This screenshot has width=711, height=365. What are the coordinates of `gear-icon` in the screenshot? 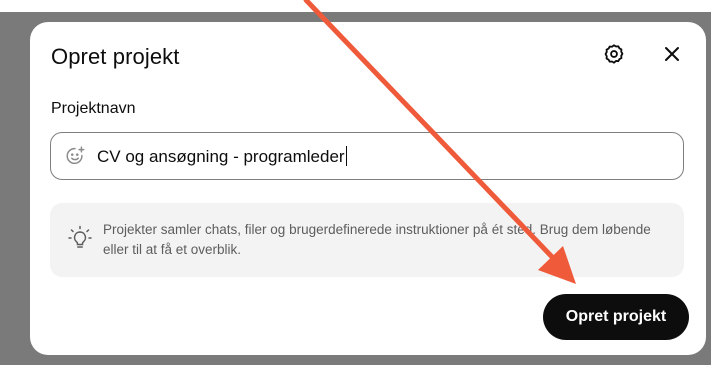 It's located at (614, 56).